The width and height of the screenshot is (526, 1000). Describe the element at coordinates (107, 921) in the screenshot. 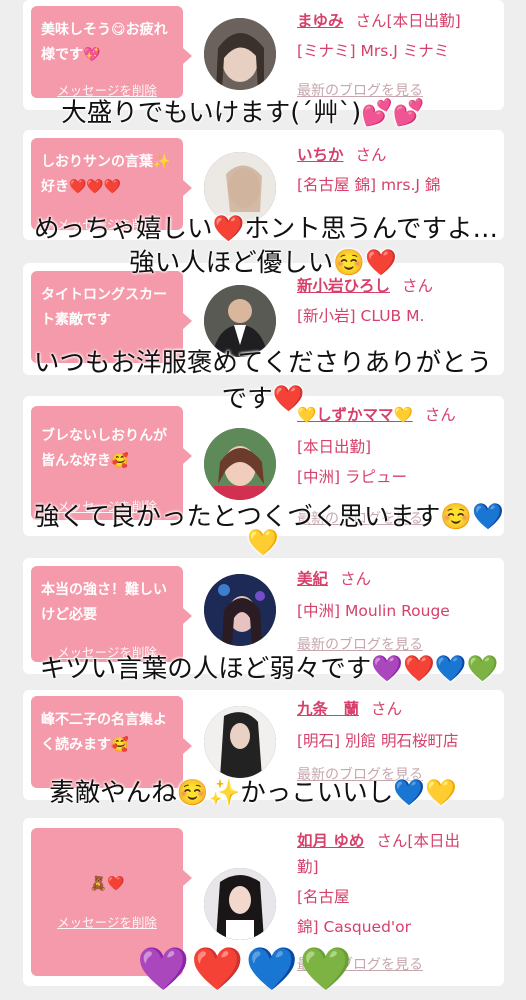

I see `delete-message-link: メッセージを削除` at that location.